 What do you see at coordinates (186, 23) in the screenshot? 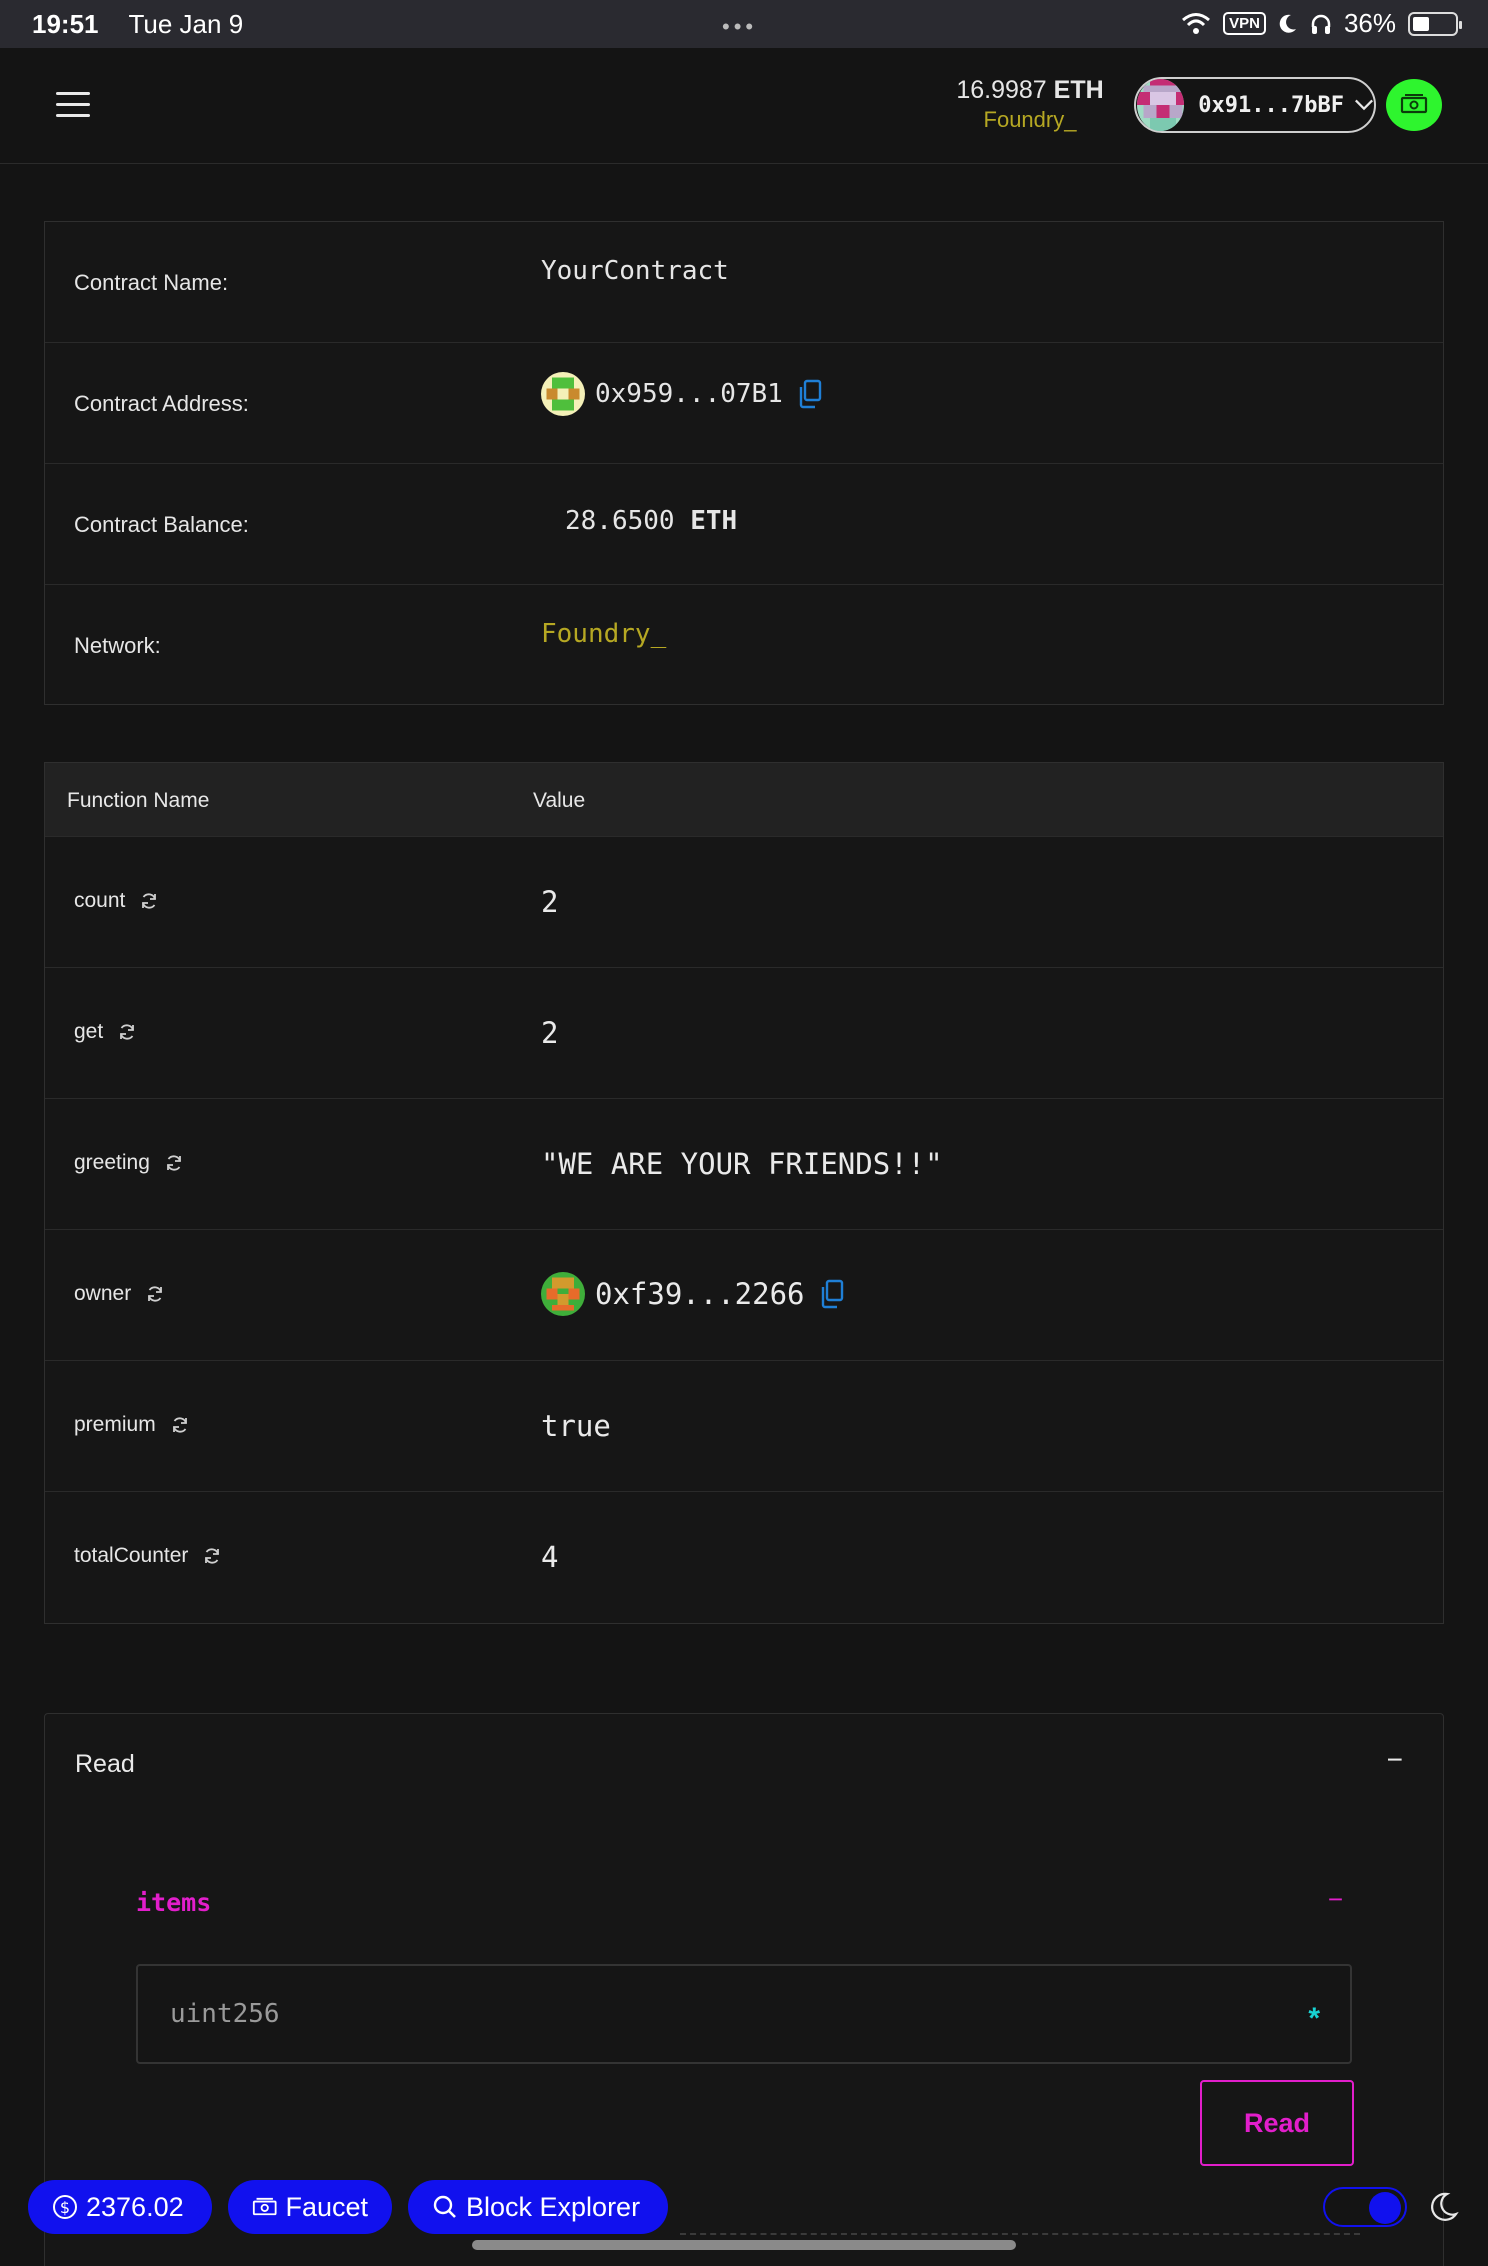
I see `status-date: Tue Jan 9` at bounding box center [186, 23].